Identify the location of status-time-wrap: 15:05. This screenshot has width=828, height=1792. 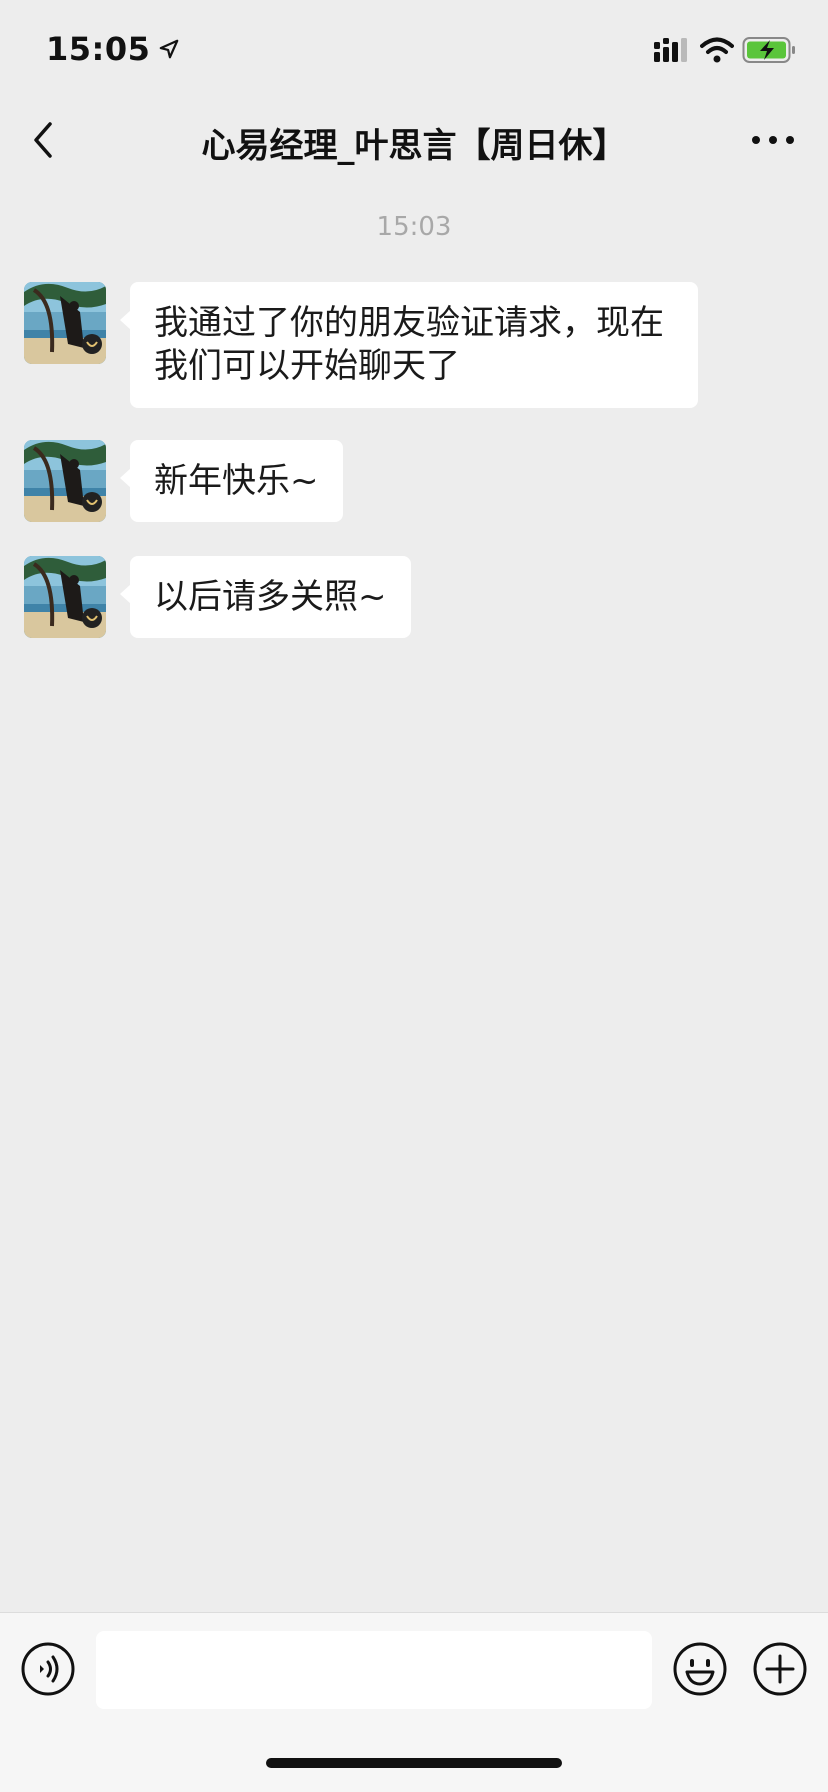
(113, 49).